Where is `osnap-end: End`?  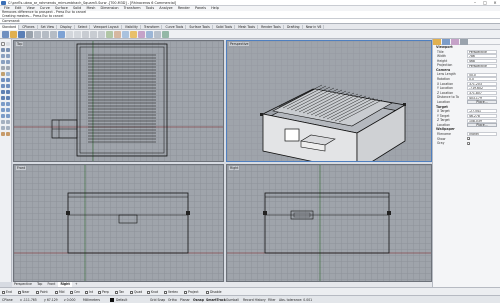
osnap-end: End is located at coordinates (7, 292).